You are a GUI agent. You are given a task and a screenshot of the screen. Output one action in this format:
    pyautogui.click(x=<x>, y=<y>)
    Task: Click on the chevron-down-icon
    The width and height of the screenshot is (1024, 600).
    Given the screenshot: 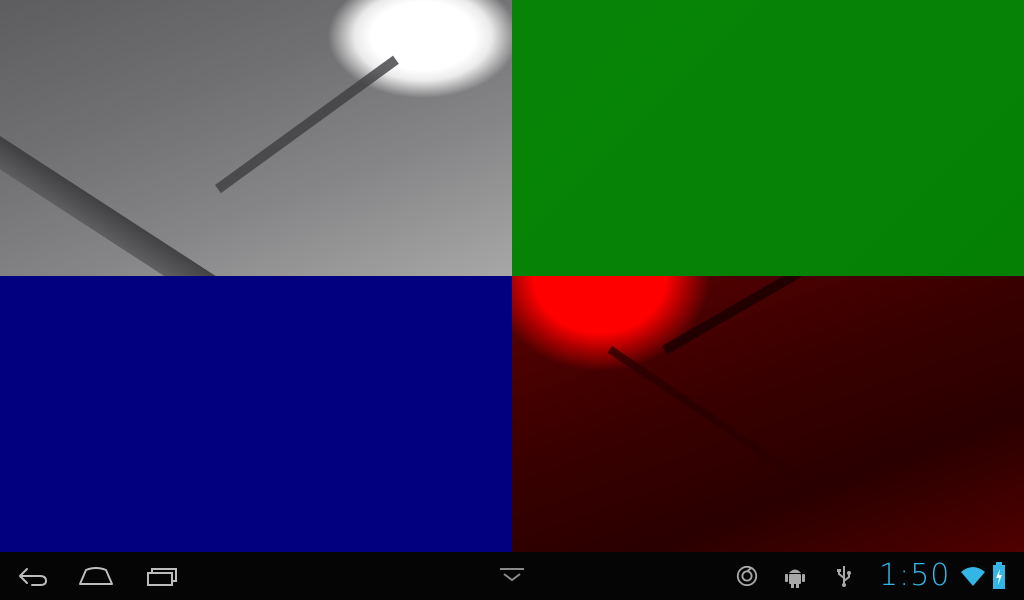 What is the action you would take?
    pyautogui.click(x=512, y=575)
    